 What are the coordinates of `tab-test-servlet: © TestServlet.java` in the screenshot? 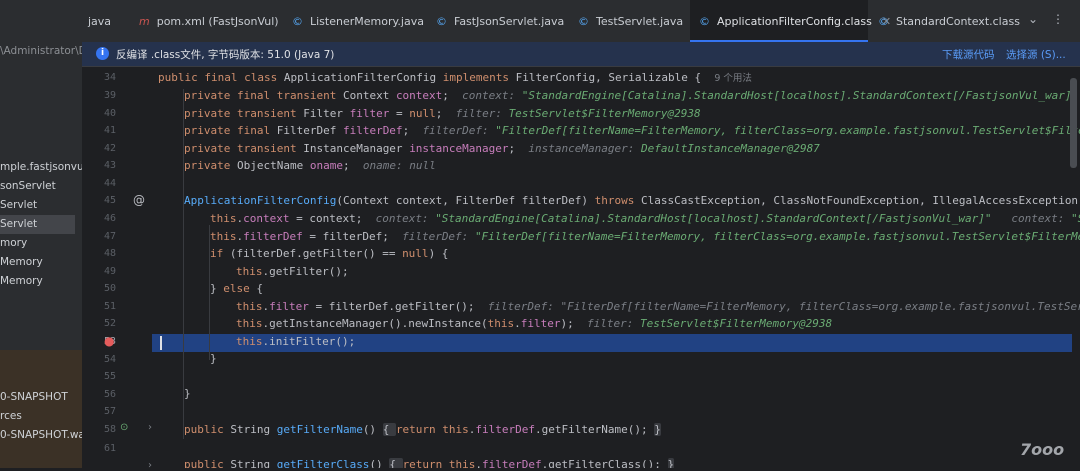 It's located at (630, 21).